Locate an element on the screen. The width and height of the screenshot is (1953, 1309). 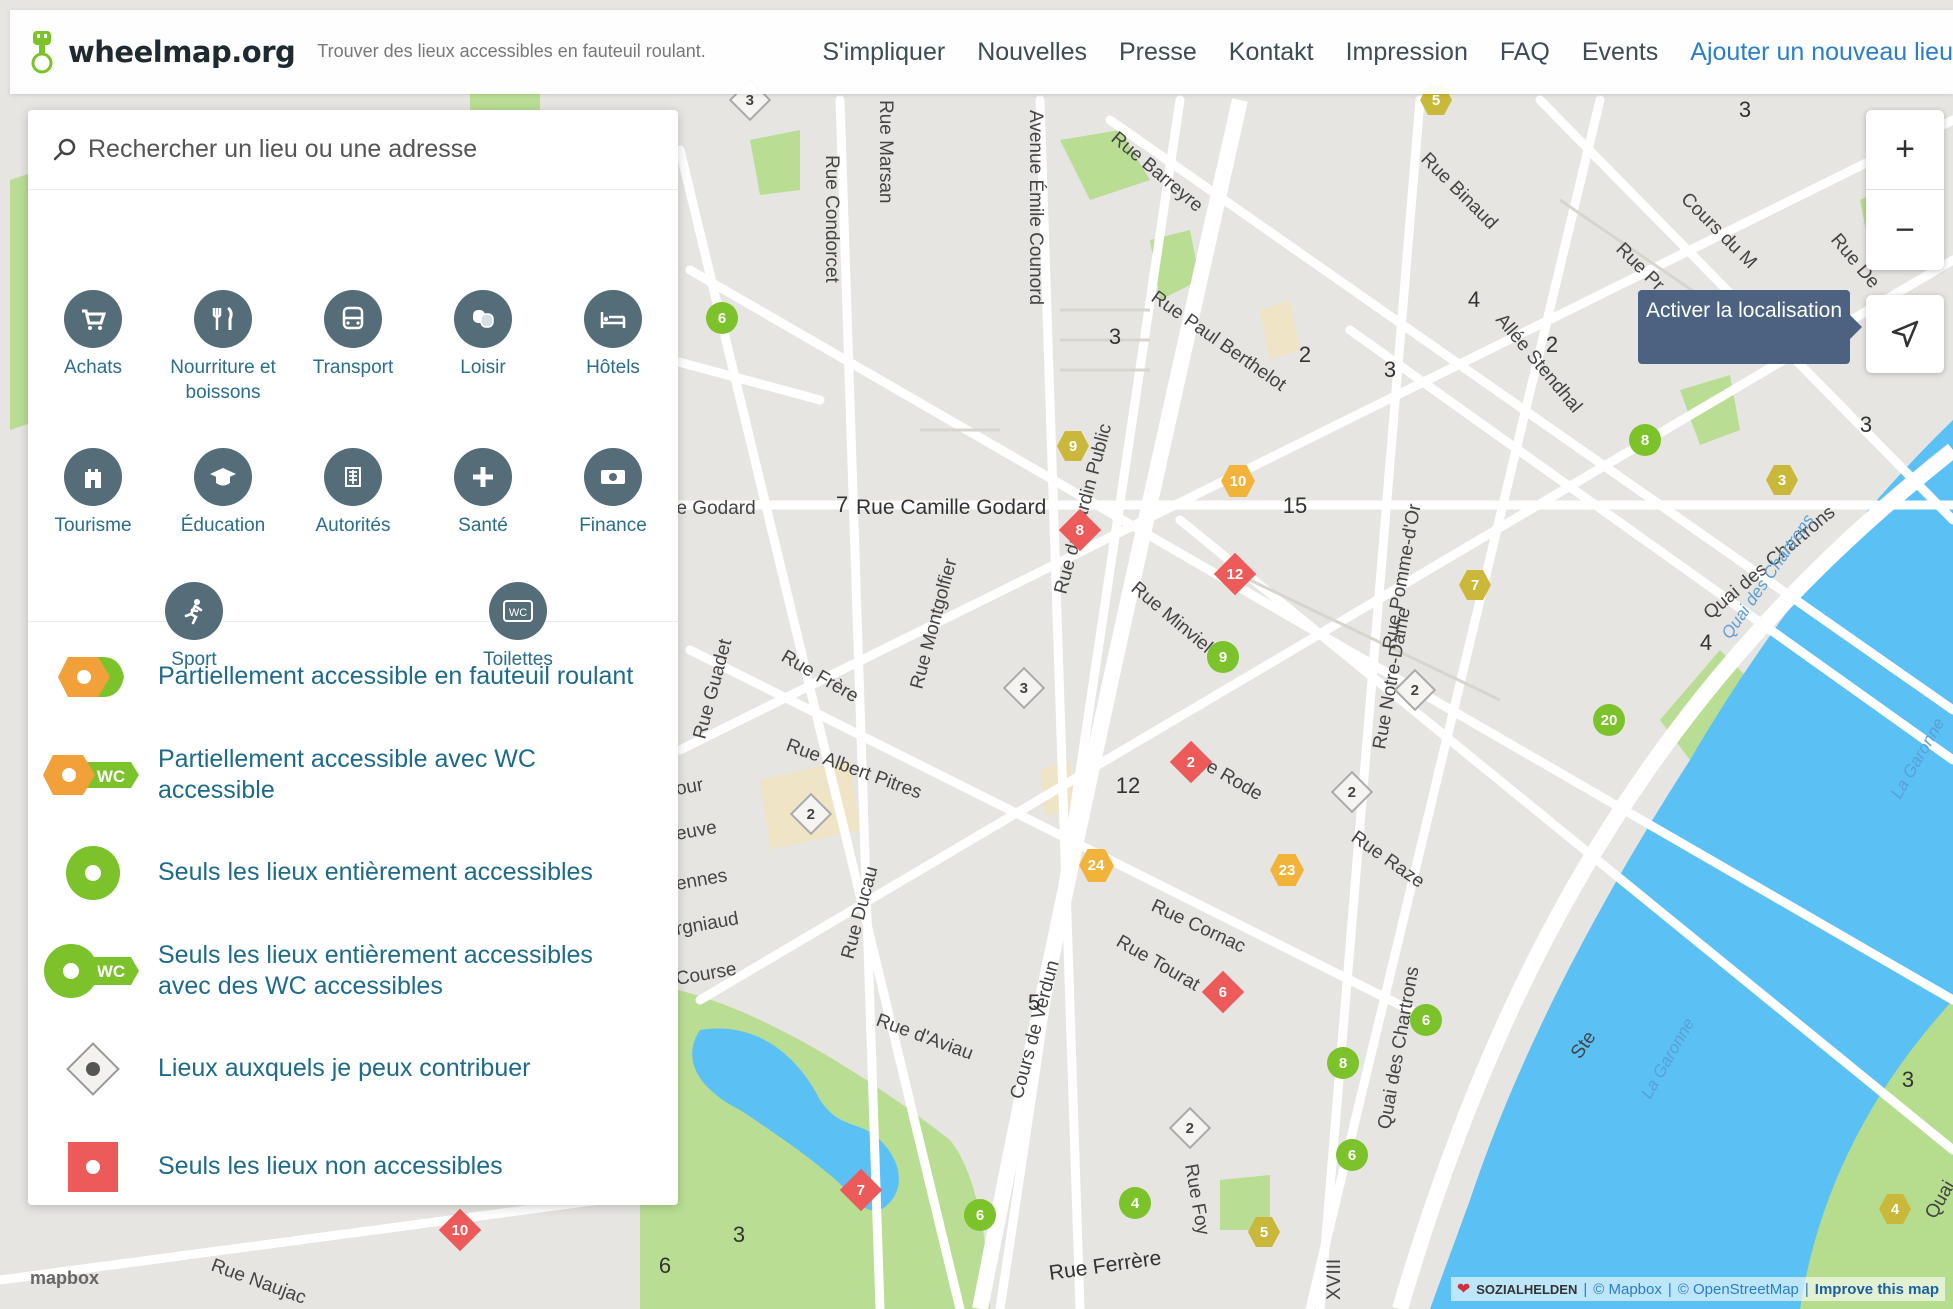
cluster-count: 24 is located at coordinates (1096, 865).